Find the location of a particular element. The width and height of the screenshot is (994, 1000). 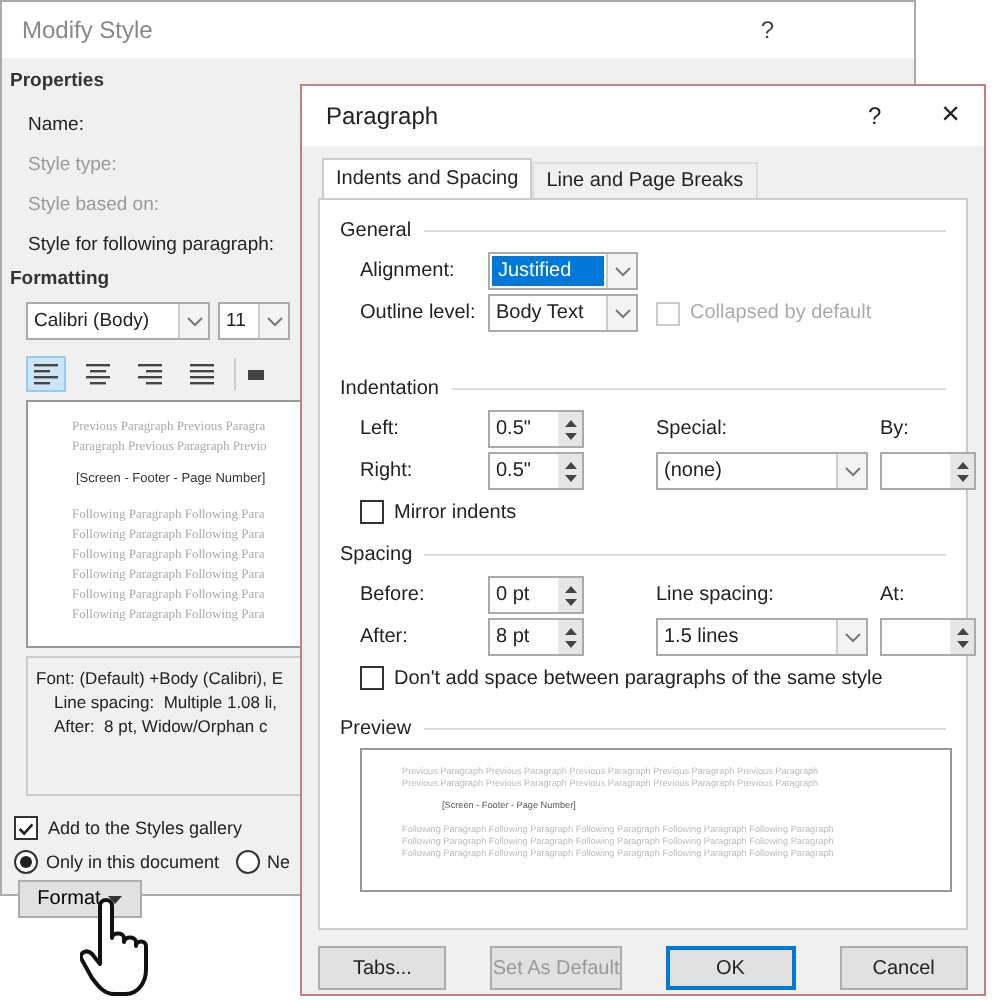

section-heading: Indentation is located at coordinates (643, 389).